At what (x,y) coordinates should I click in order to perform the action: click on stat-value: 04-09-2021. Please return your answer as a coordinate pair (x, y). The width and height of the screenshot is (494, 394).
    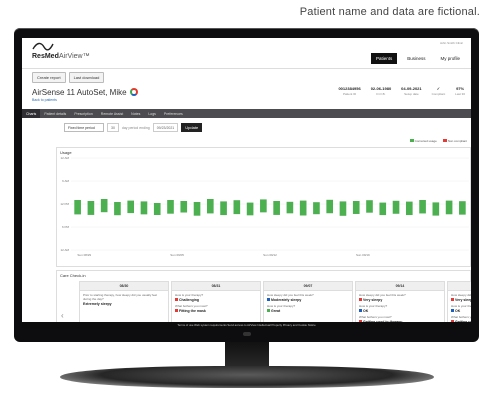
    Looking at the image, I should click on (411, 88).